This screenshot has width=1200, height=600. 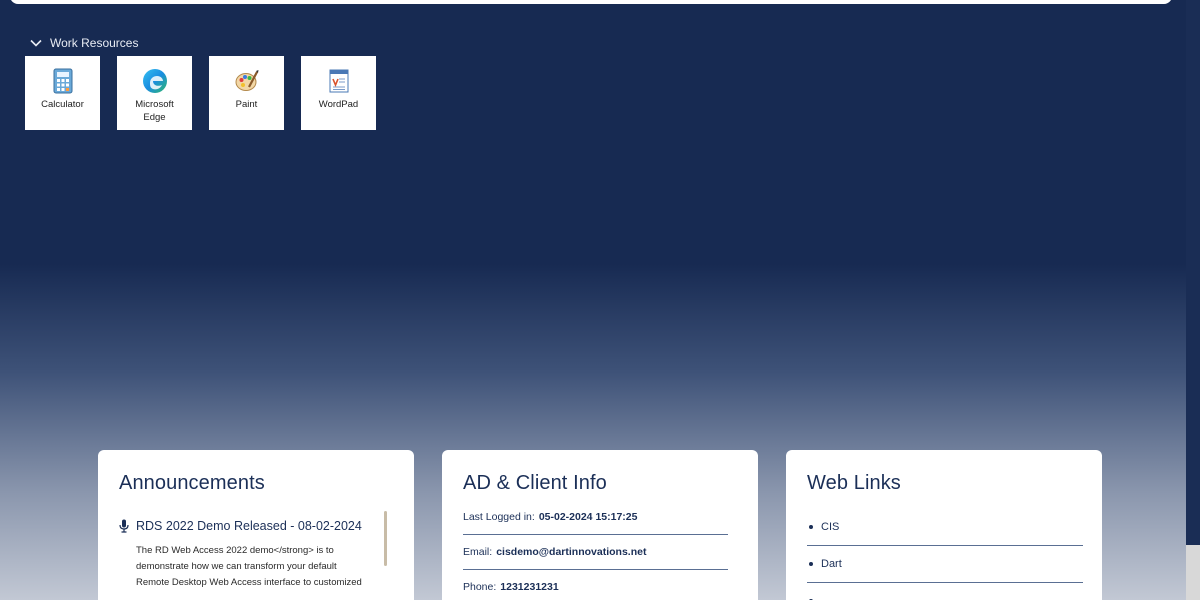 I want to click on web-links-card: Web Links CIS Dart, so click(x=944, y=525).